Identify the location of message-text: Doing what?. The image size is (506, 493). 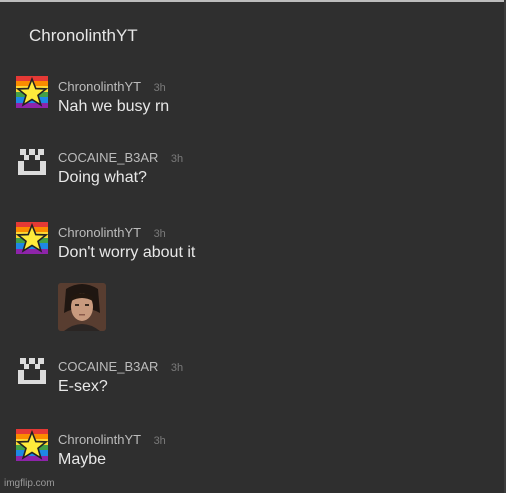
(102, 177).